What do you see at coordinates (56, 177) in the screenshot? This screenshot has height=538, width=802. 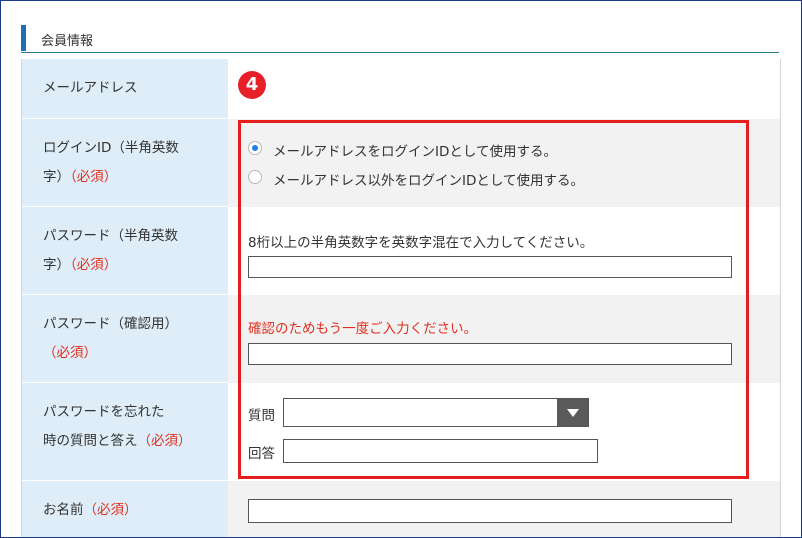 I see `login-id-label-suffix: 字）` at bounding box center [56, 177].